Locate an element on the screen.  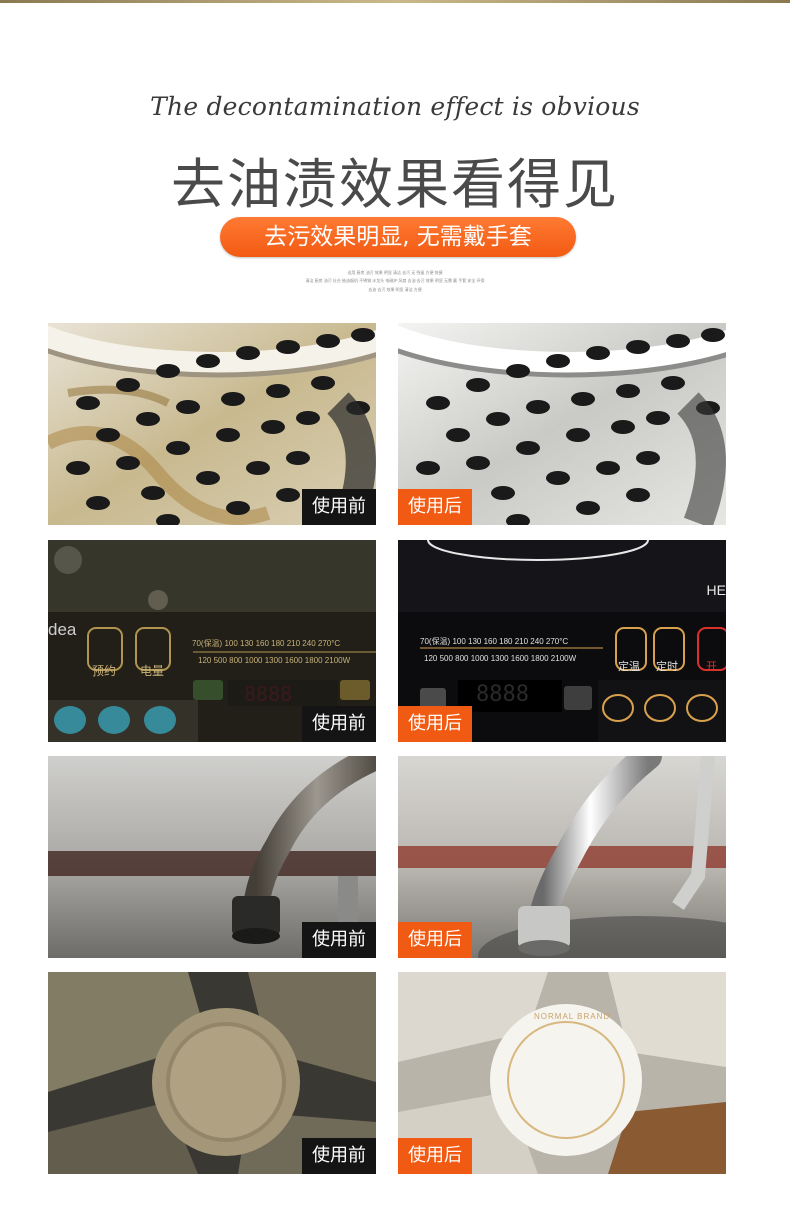
cooker-display-before: 8888 is located at coordinates (268, 694).